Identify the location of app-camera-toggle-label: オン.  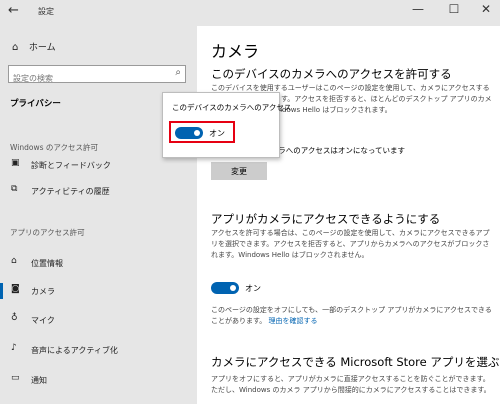
(253, 288).